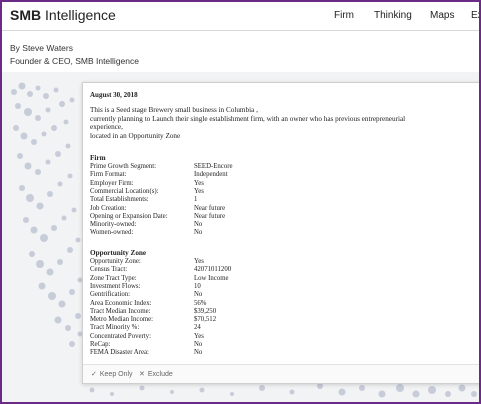 The height and width of the screenshot is (404, 481). I want to click on top-navigation-bar: SMB Intelligence Firm Thinking Maps Ex, so click(240, 16).